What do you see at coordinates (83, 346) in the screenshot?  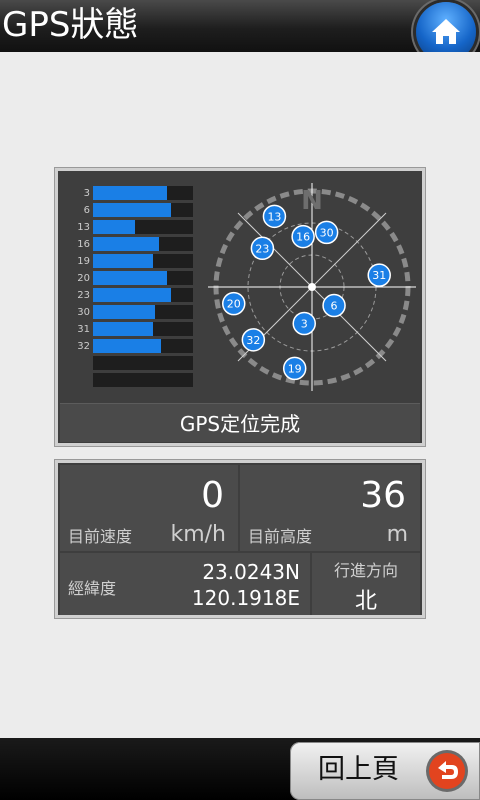 I see `satellite-id-label: 32` at bounding box center [83, 346].